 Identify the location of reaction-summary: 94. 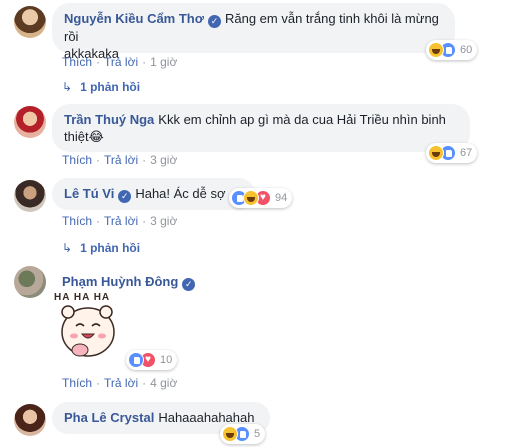
(261, 198).